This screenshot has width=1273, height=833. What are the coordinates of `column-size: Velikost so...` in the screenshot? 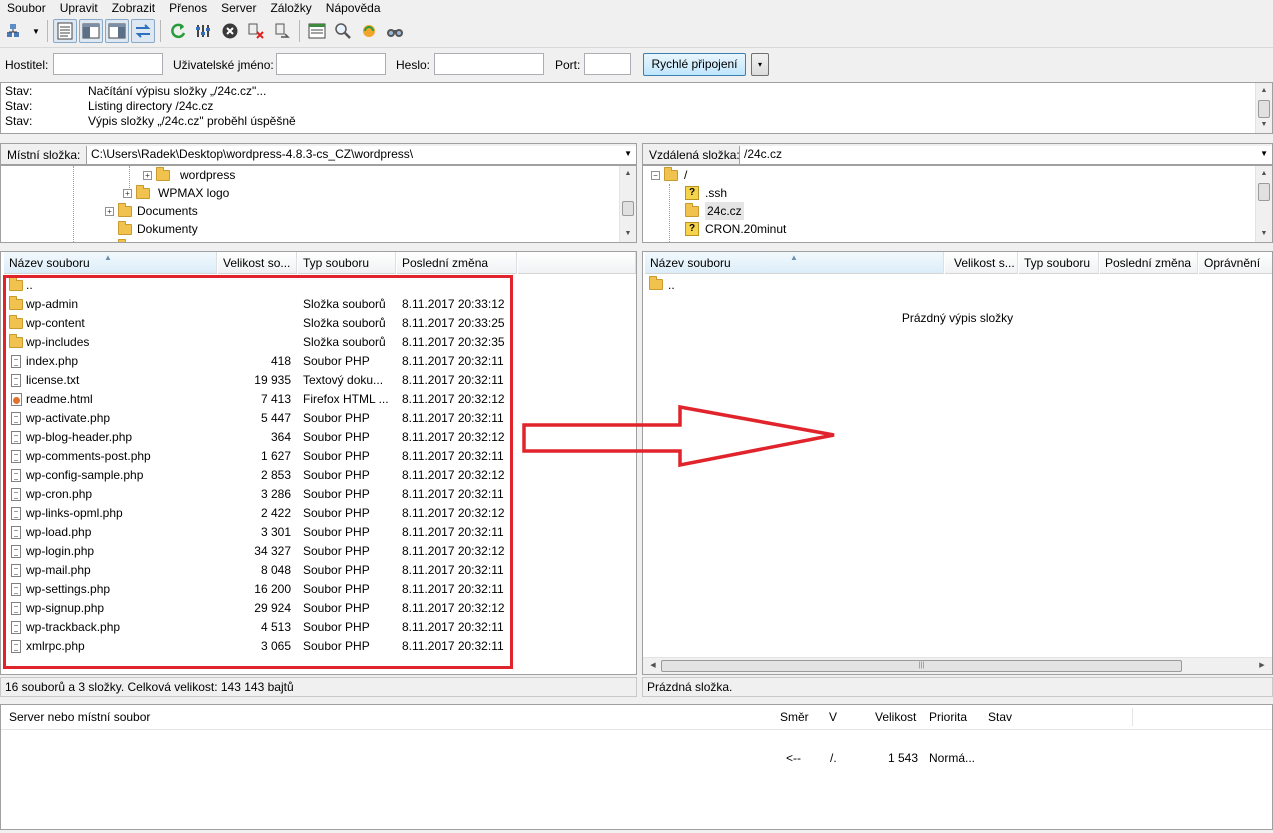 It's located at (257, 263).